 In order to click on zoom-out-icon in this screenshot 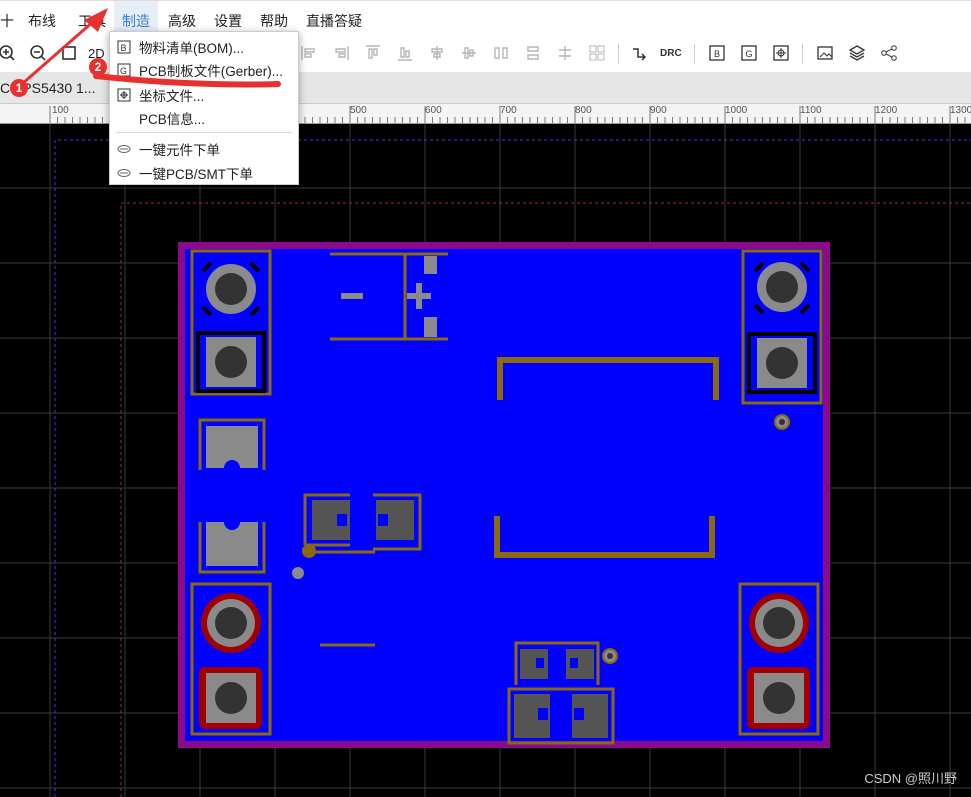, I will do `click(38, 53)`.